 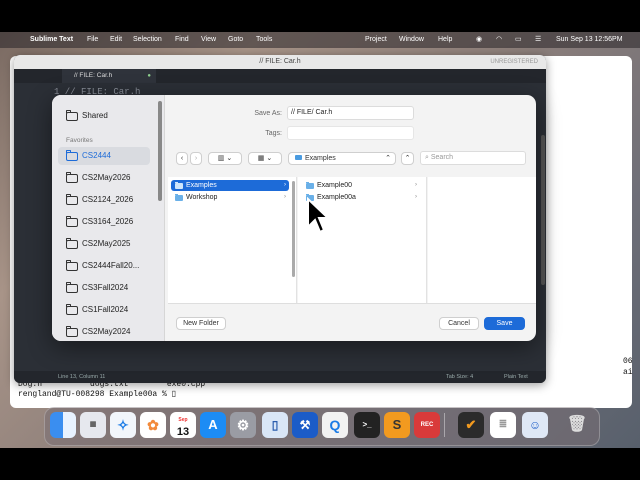 I want to click on collapse-button: ⌃, so click(x=407, y=158).